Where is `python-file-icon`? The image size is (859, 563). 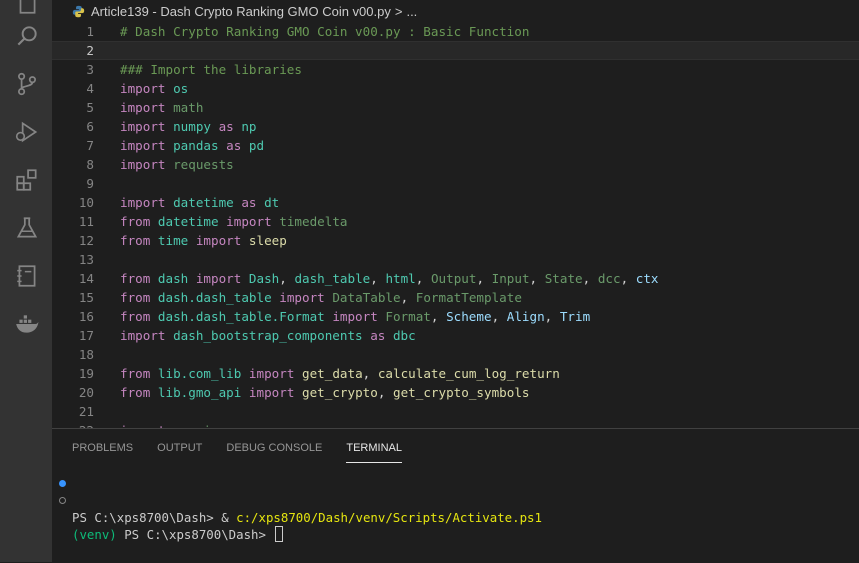 python-file-icon is located at coordinates (78, 11).